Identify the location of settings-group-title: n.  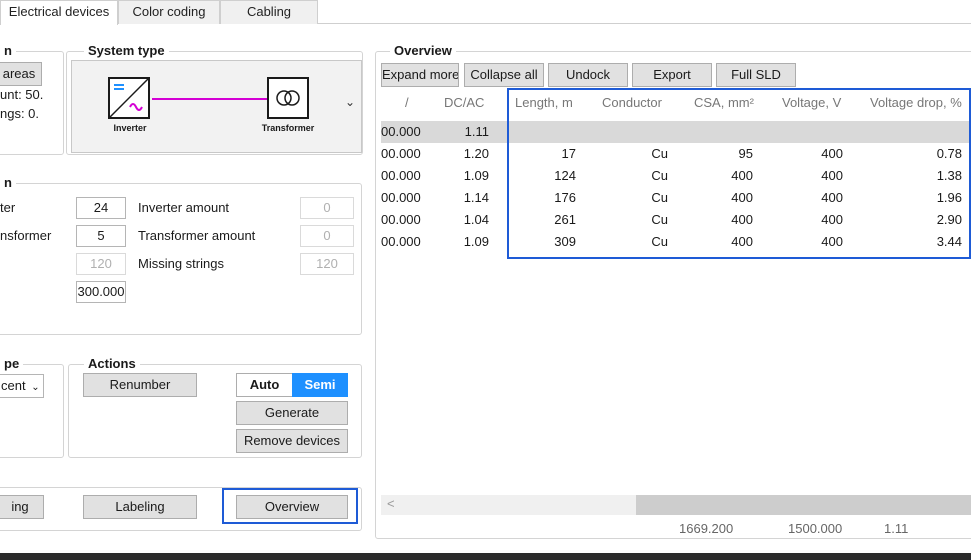
(8, 183).